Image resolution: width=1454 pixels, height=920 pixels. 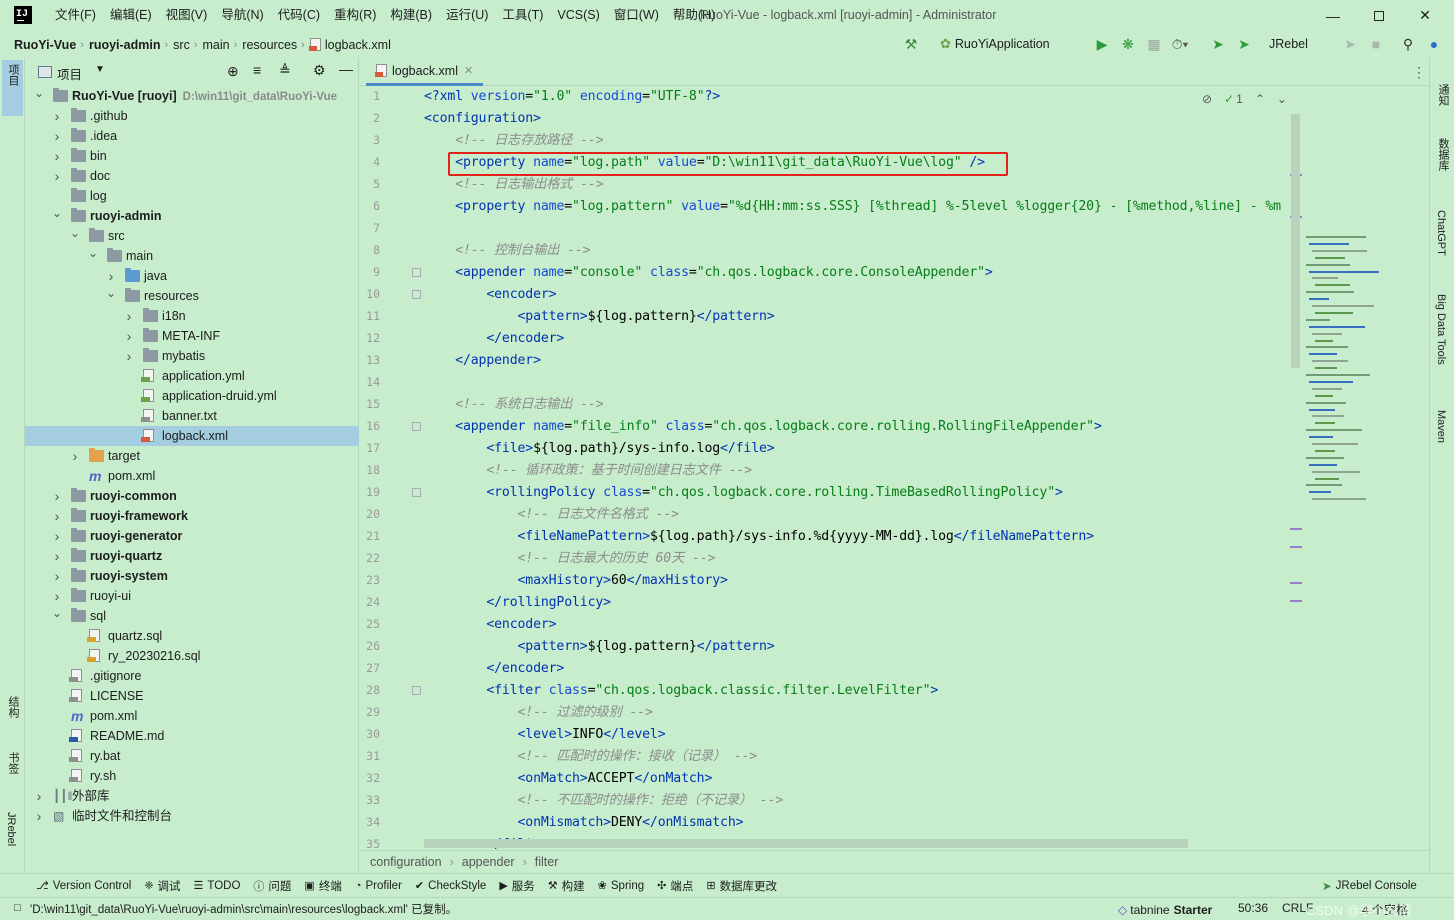 What do you see at coordinates (675, 886) in the screenshot?
I see `bottom-tool-endpoints: ✣ 端点` at bounding box center [675, 886].